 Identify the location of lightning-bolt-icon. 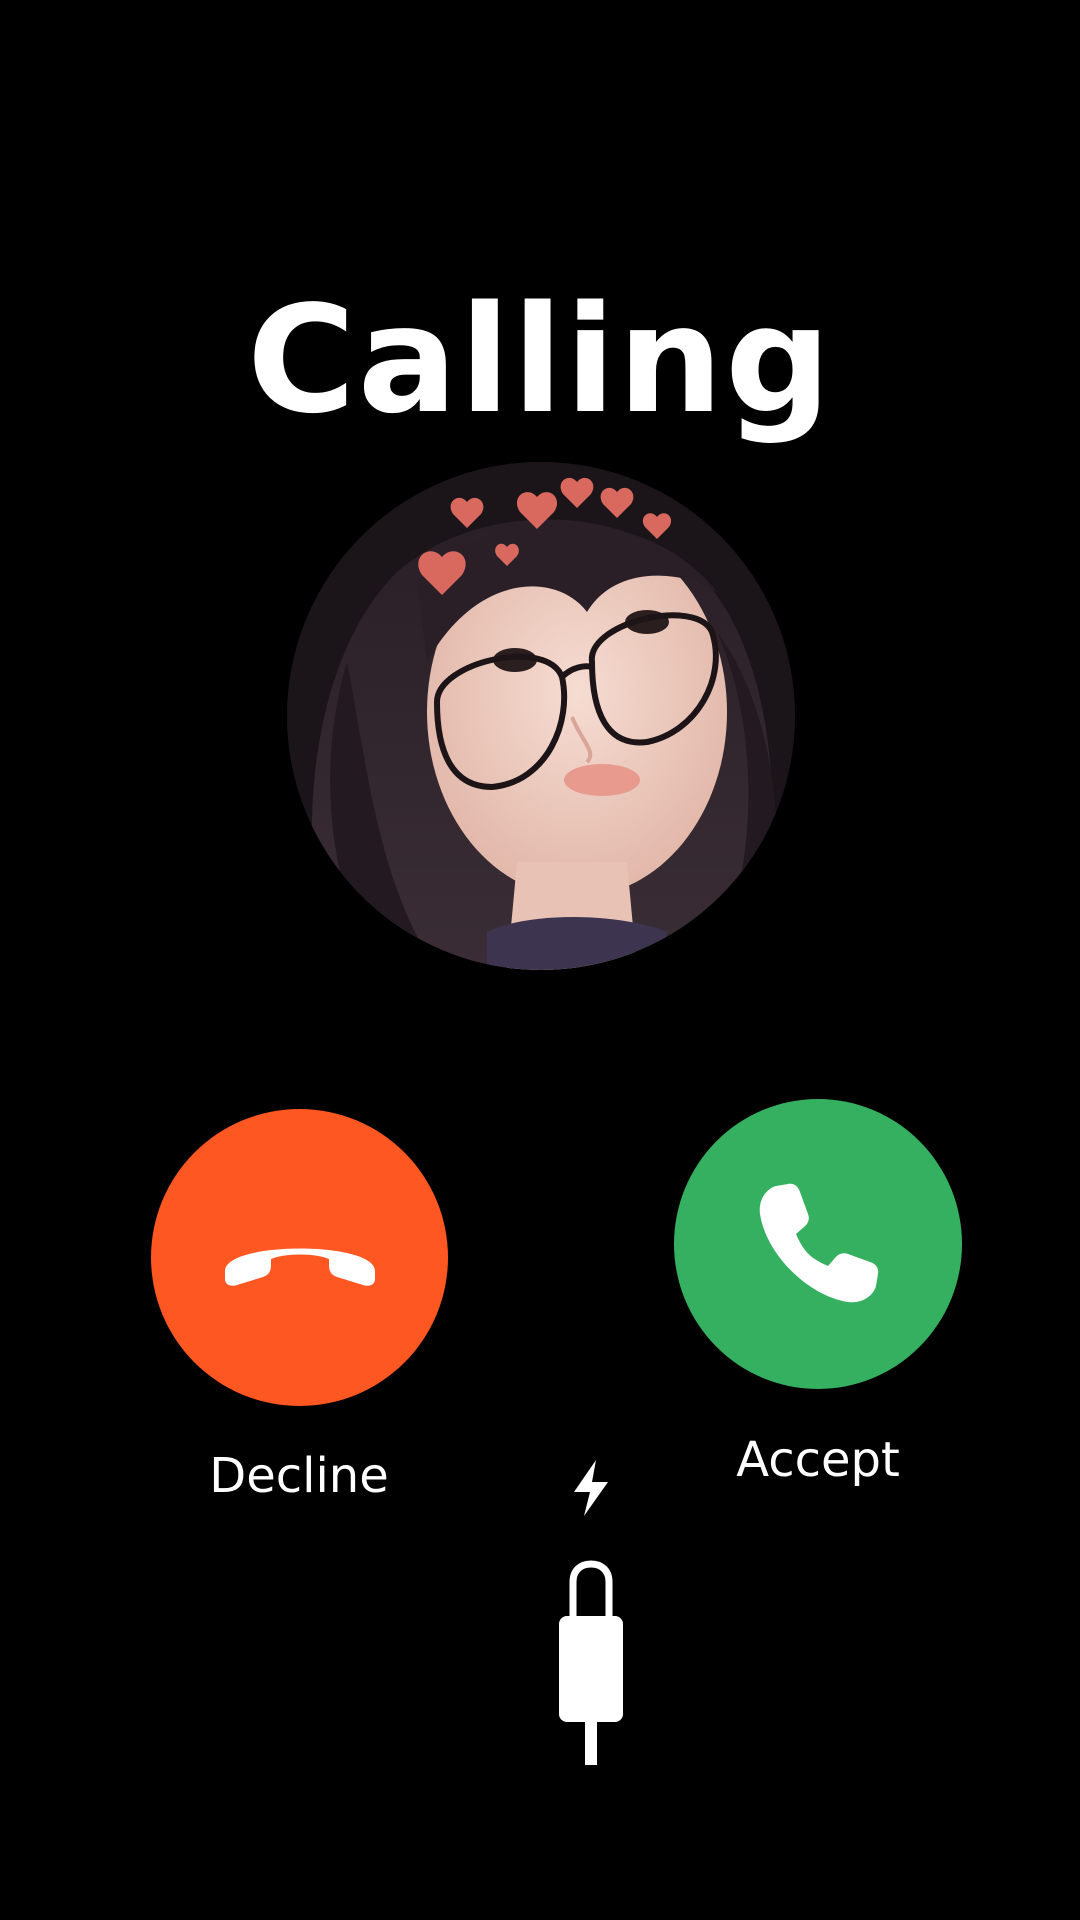
(591, 1488).